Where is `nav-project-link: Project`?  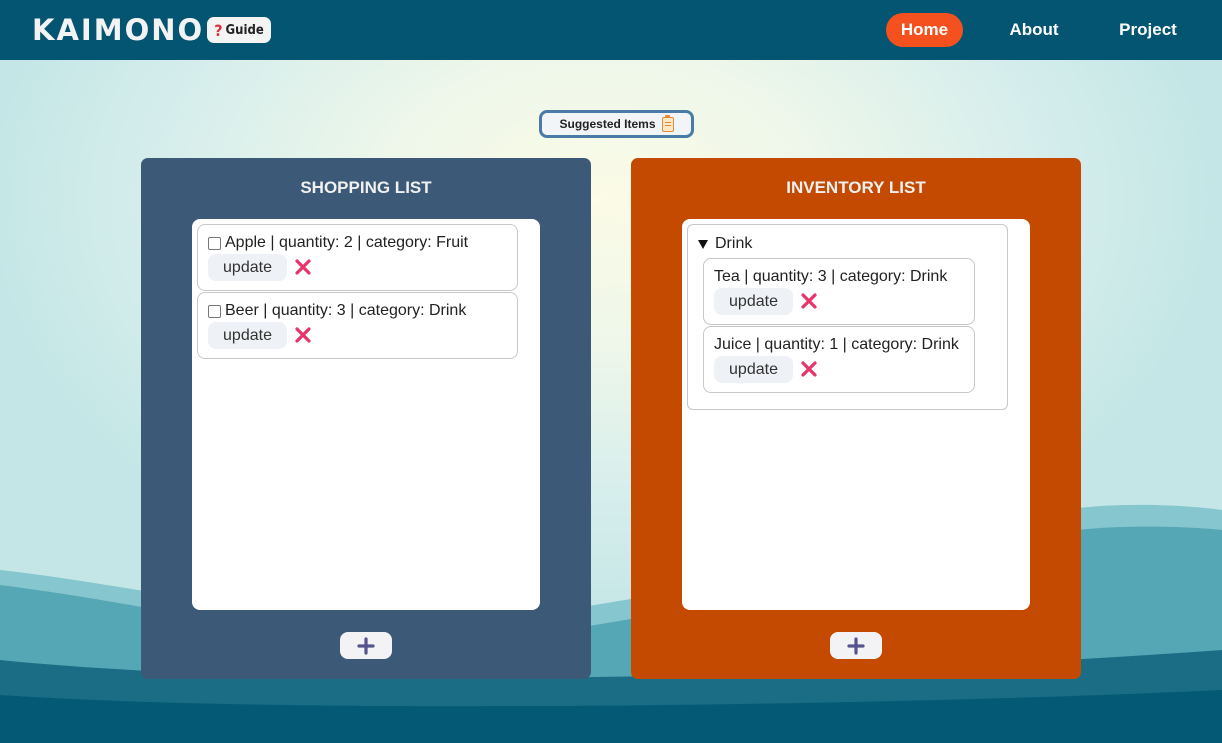 nav-project-link: Project is located at coordinates (1148, 30).